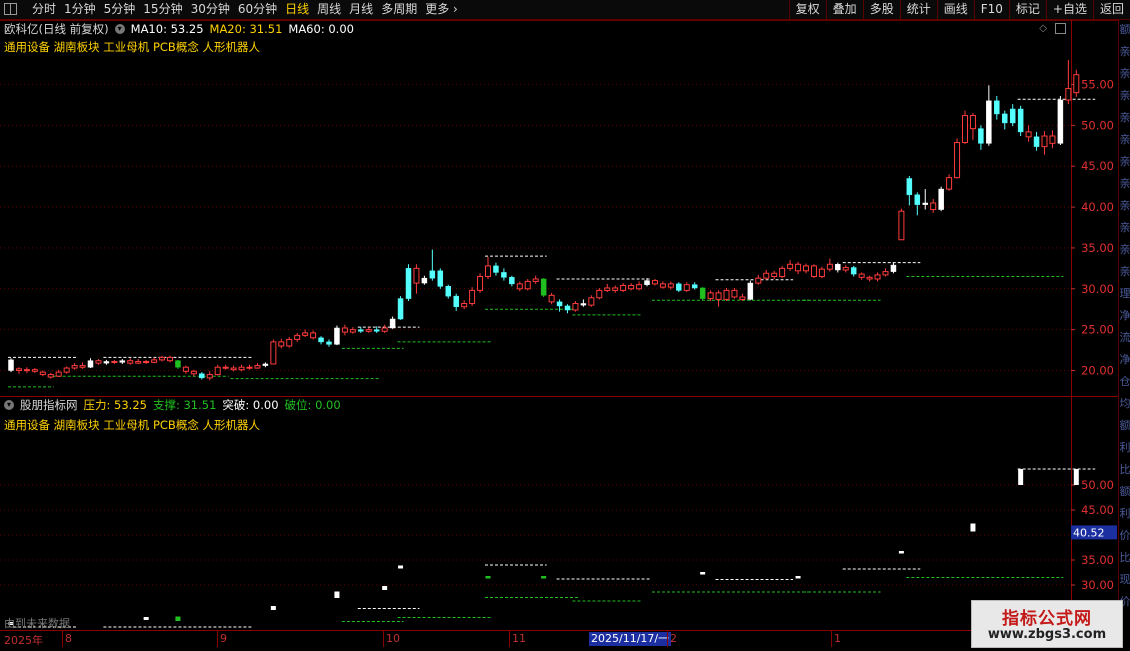 Image resolution: width=1130 pixels, height=651 pixels. Describe the element at coordinates (1097, 248) in the screenshot. I see `price-tick-label: 35.00` at that location.